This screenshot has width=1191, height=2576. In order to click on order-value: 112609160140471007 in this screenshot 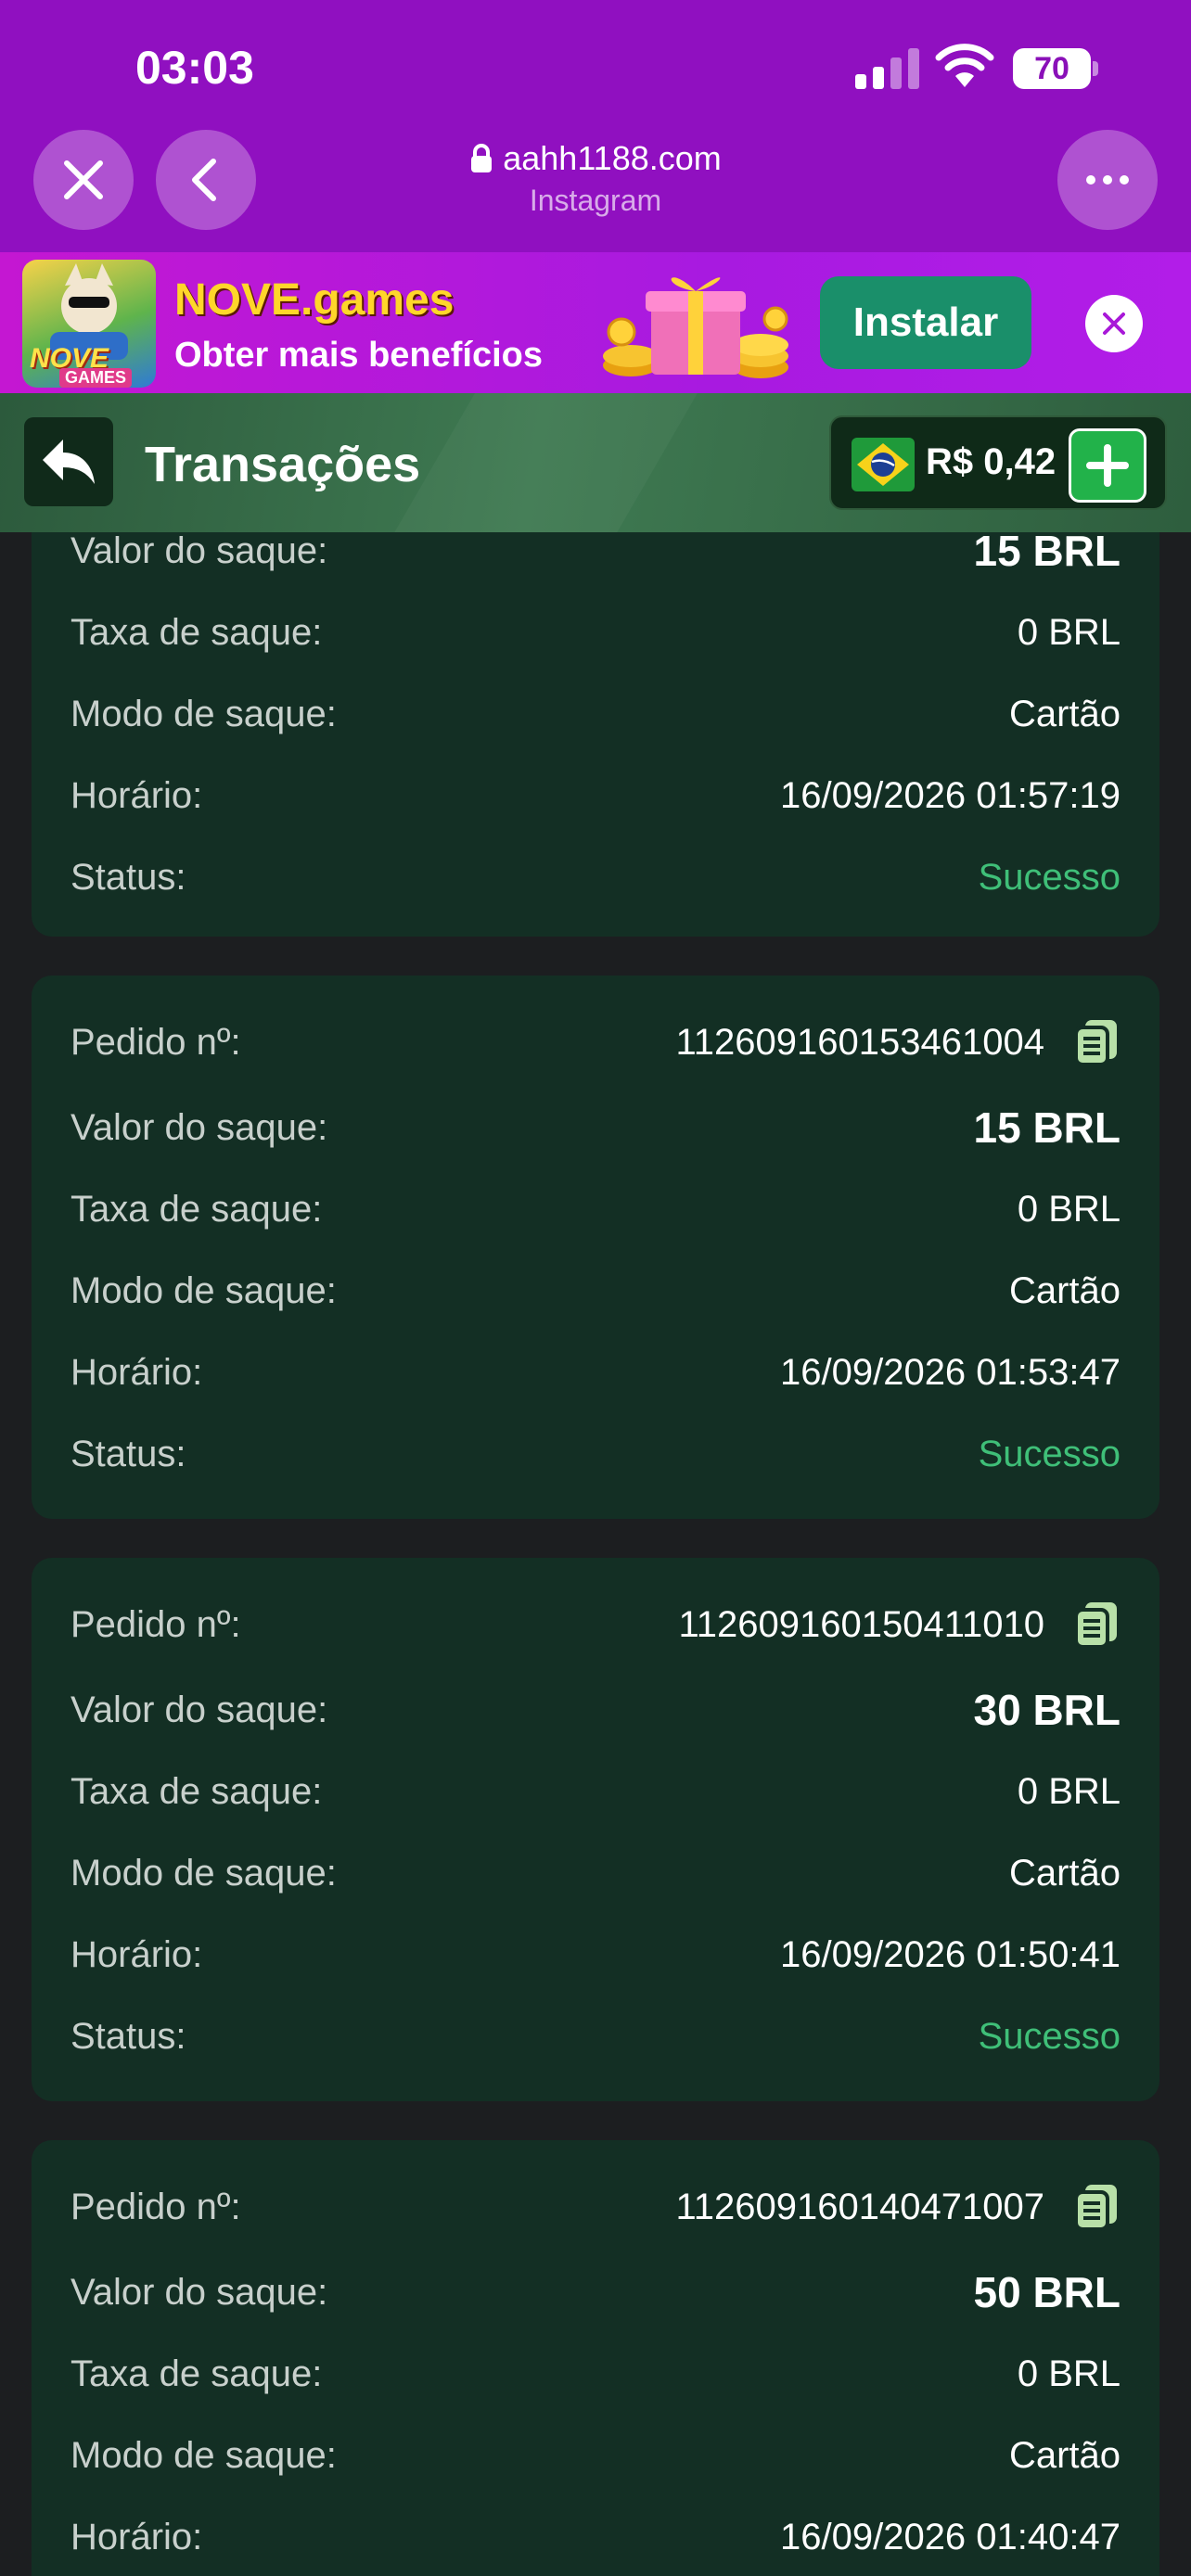, I will do `click(859, 2206)`.